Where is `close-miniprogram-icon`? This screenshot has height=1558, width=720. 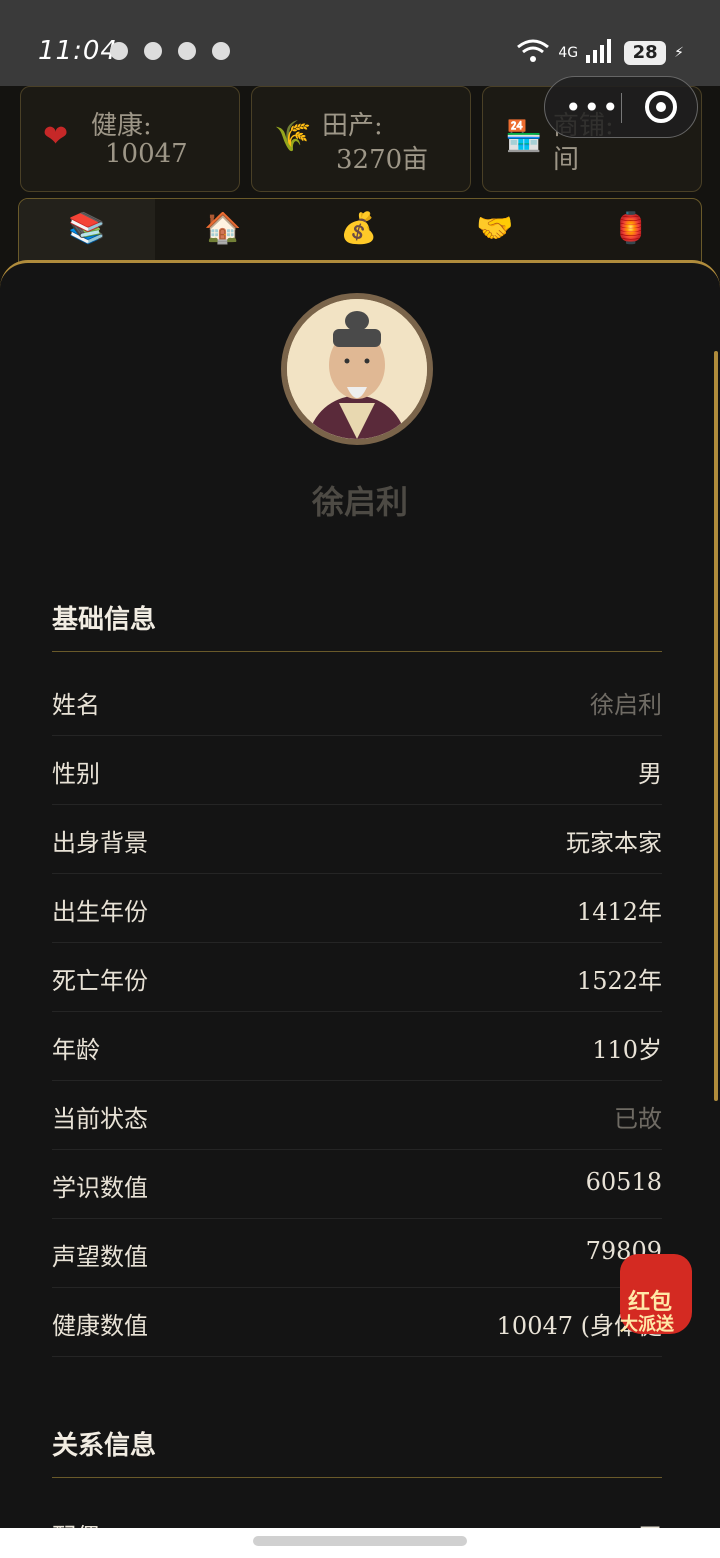 close-miniprogram-icon is located at coordinates (661, 107).